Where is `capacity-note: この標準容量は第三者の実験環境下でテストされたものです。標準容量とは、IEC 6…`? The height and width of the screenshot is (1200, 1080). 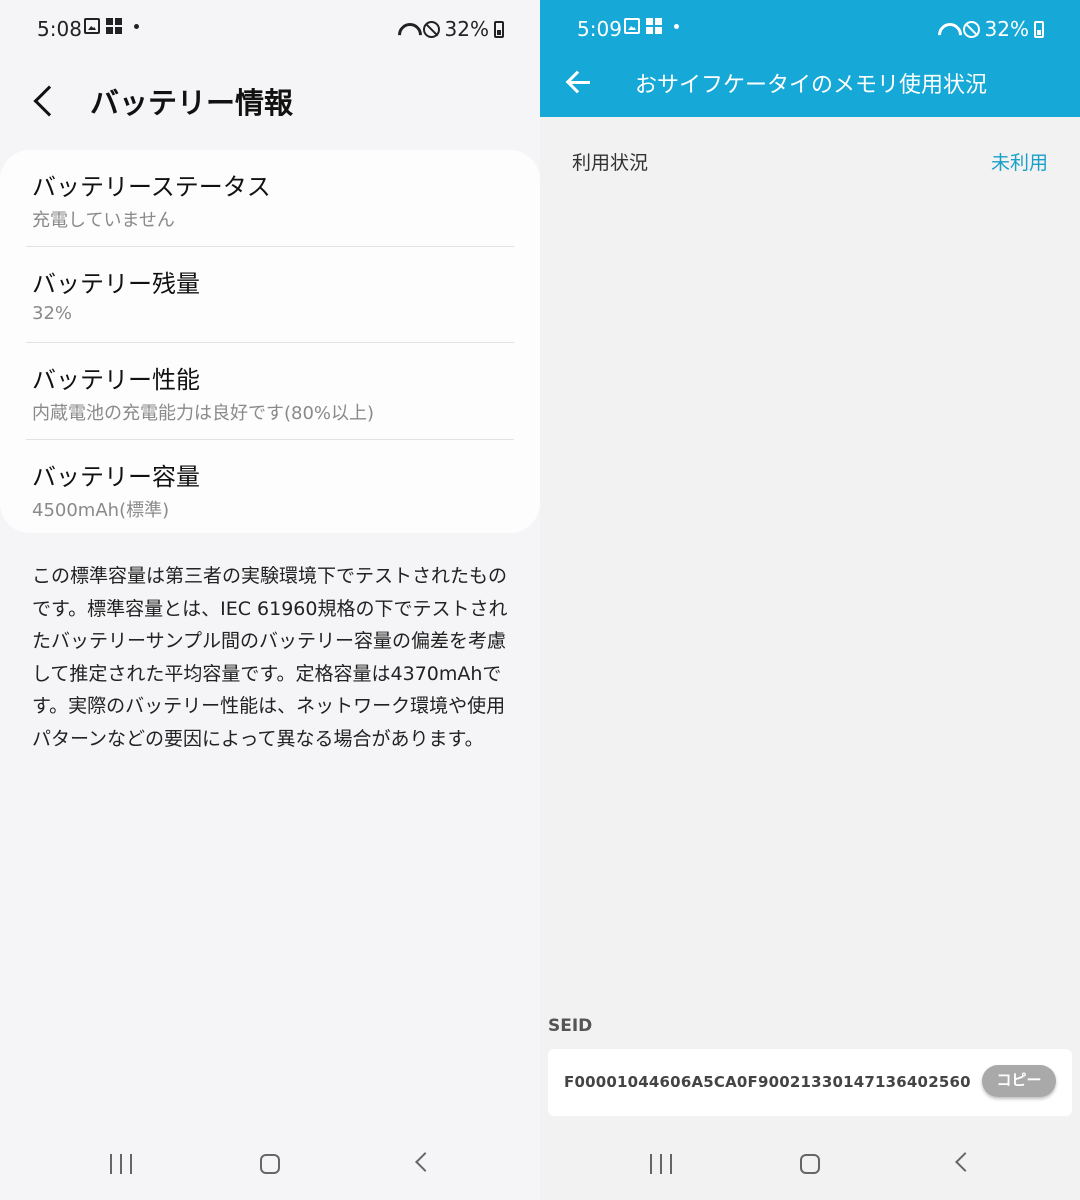 capacity-note: この標準容量は第三者の実験環境下でテストされたものです。標準容量とは、IEC 6… is located at coordinates (270, 657).